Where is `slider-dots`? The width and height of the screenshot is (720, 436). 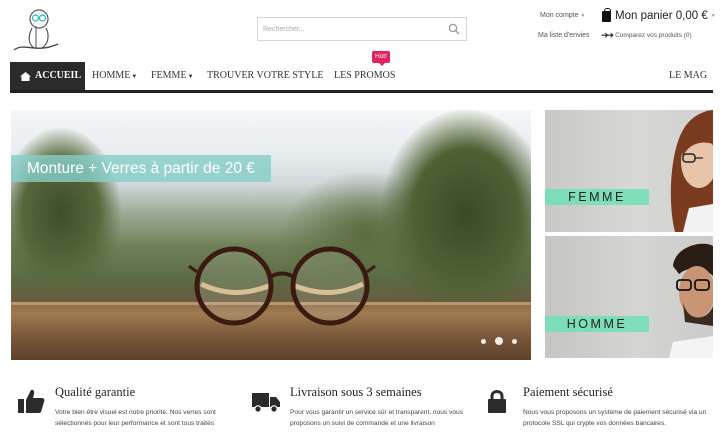
slider-dots is located at coordinates (503, 341).